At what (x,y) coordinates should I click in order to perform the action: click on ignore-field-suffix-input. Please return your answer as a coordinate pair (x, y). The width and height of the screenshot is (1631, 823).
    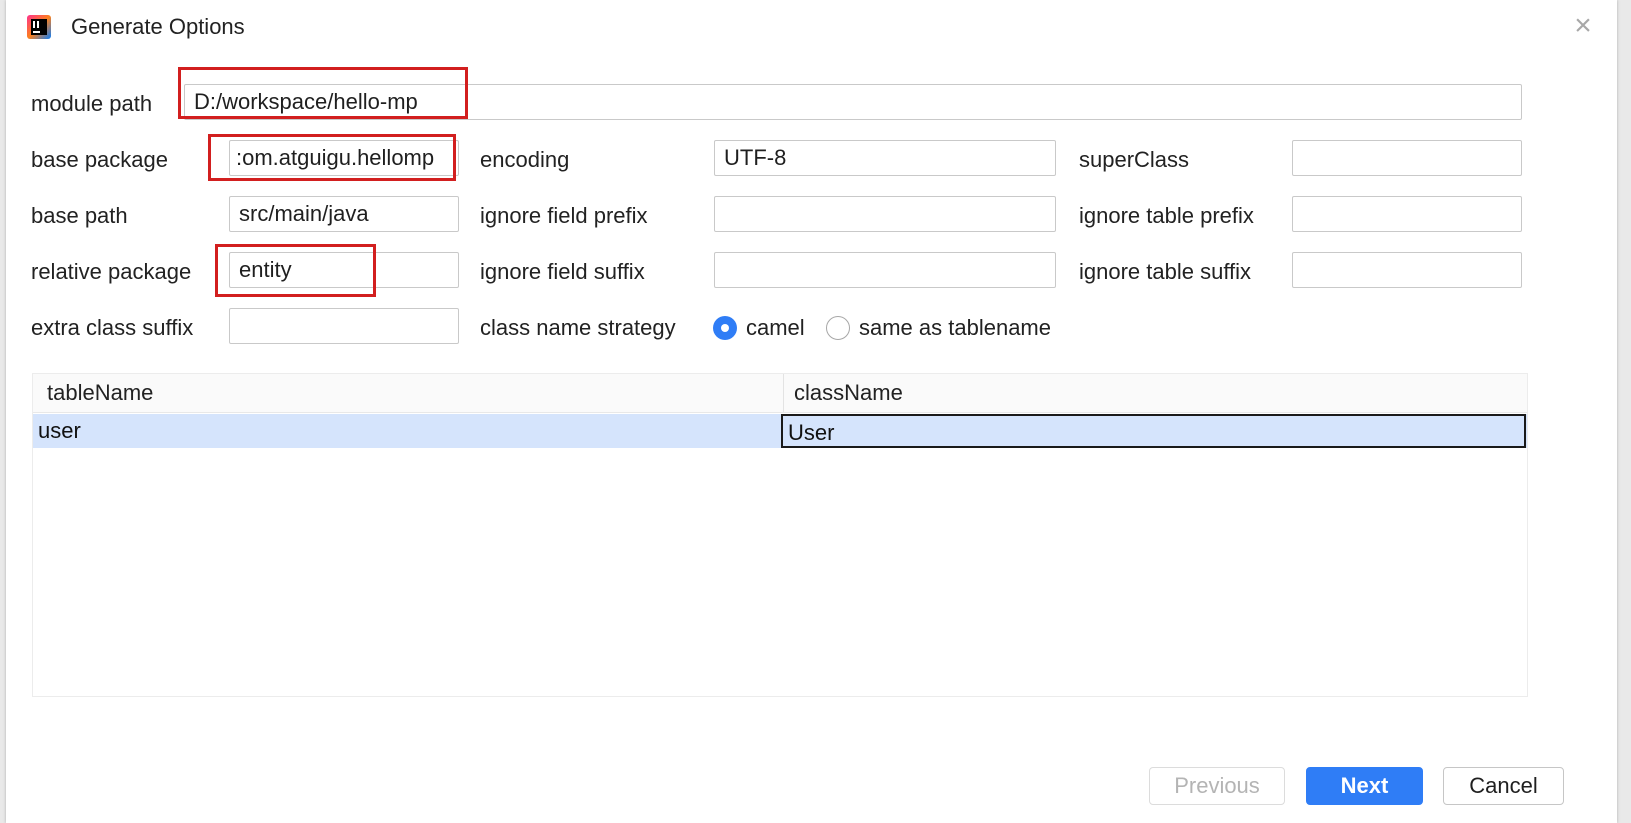
    Looking at the image, I should click on (885, 270).